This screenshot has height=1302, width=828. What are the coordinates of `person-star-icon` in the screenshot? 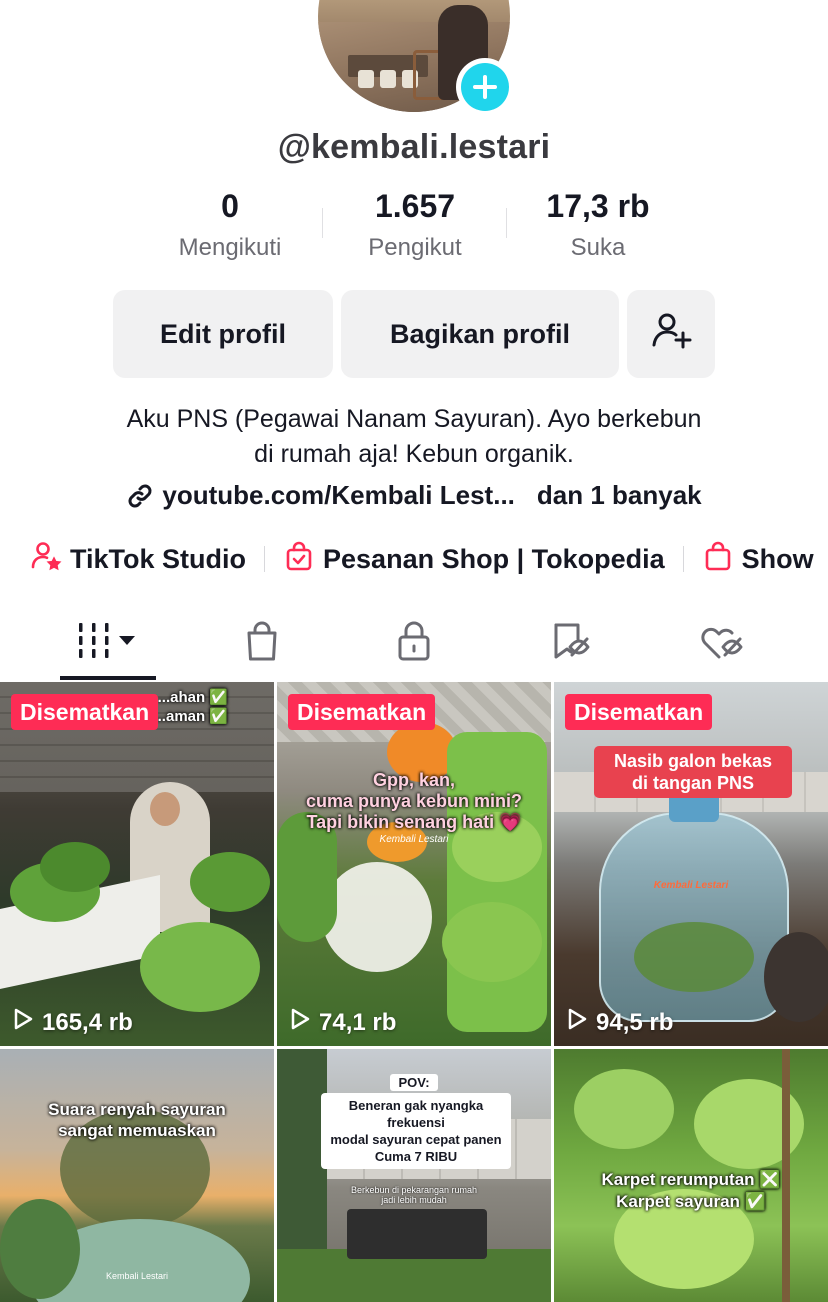 It's located at (50, 559).